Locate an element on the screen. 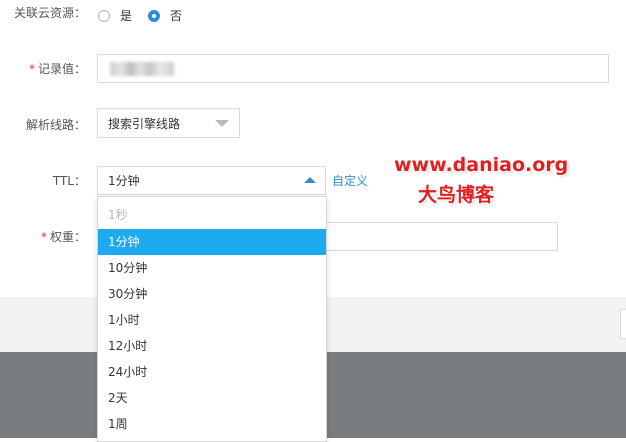 Image resolution: width=626 pixels, height=442 pixels. weight-label-text: 权重： is located at coordinates (67, 237).